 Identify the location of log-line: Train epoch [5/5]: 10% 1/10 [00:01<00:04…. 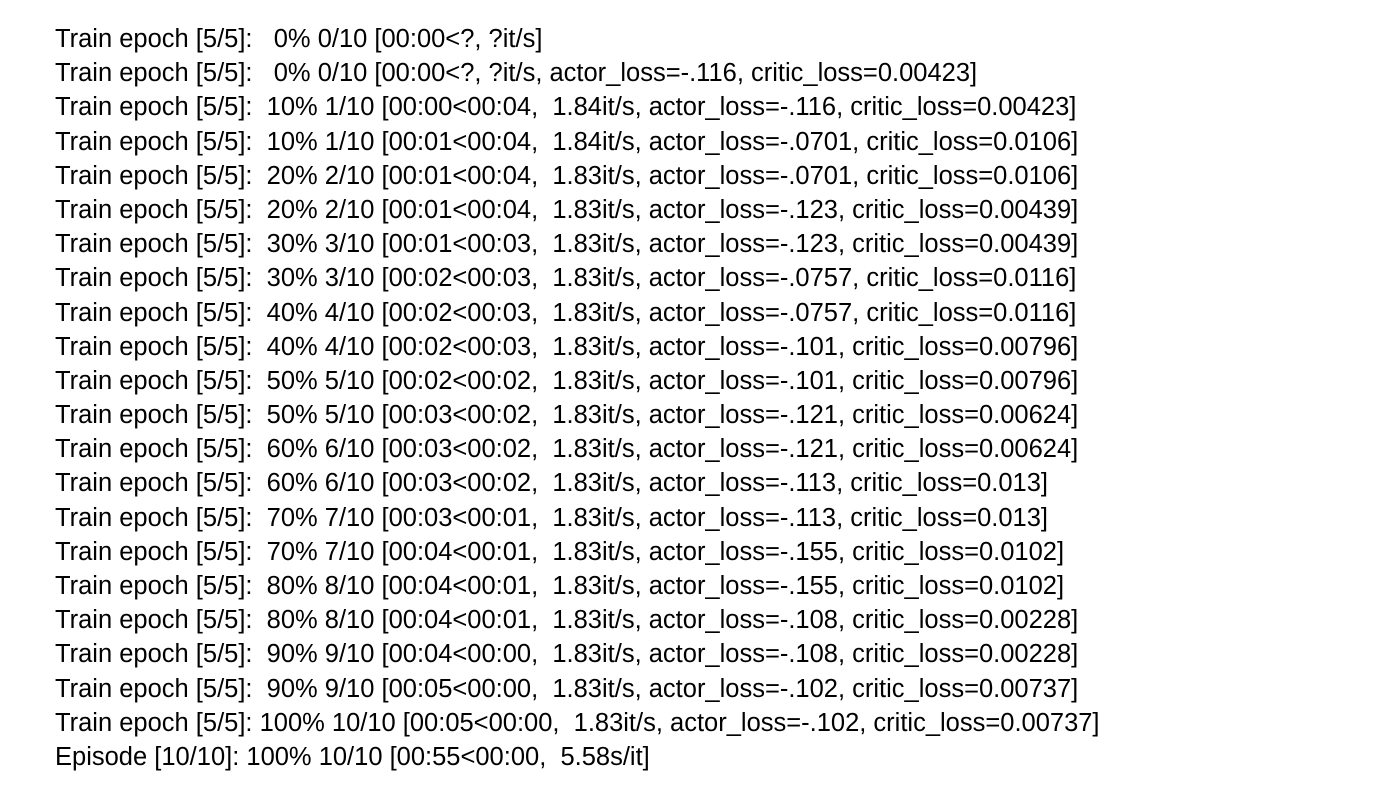
(567, 141).